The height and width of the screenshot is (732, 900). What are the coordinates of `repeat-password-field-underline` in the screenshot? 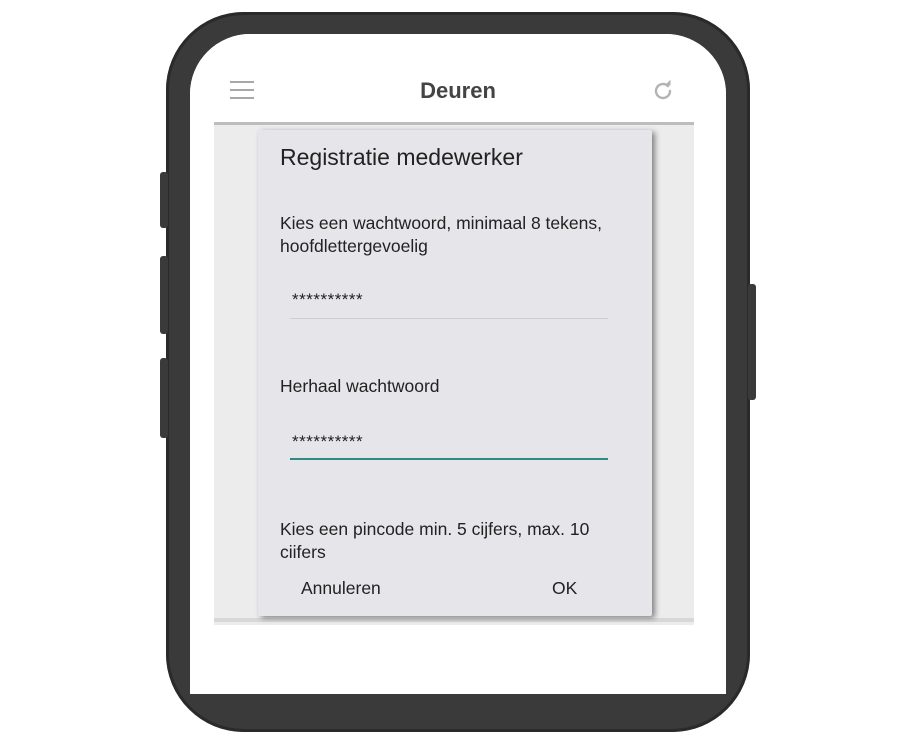 It's located at (449, 459).